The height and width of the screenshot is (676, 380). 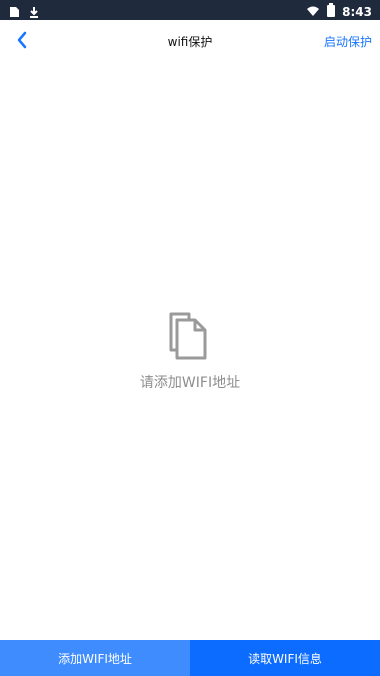 I want to click on document-copy-icon, so click(x=190, y=337).